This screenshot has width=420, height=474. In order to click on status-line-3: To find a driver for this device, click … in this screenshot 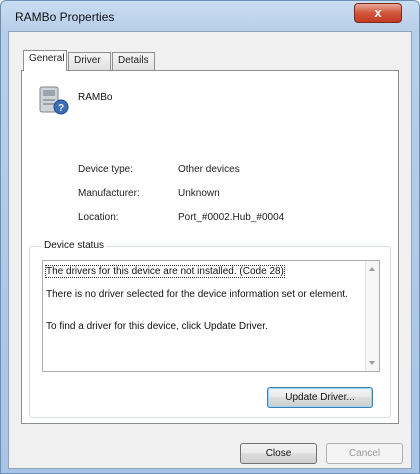, I will do `click(157, 326)`.